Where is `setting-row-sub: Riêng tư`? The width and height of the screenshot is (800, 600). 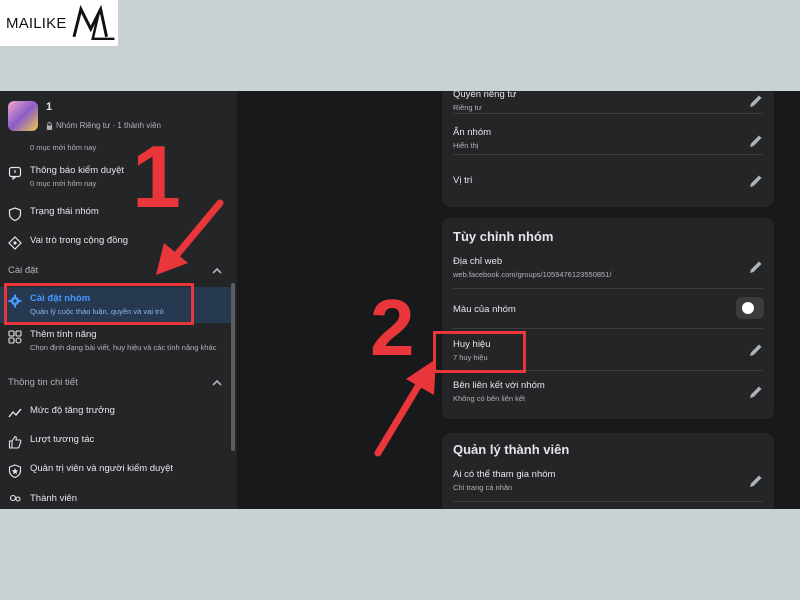
setting-row-sub: Riêng tư is located at coordinates (467, 107).